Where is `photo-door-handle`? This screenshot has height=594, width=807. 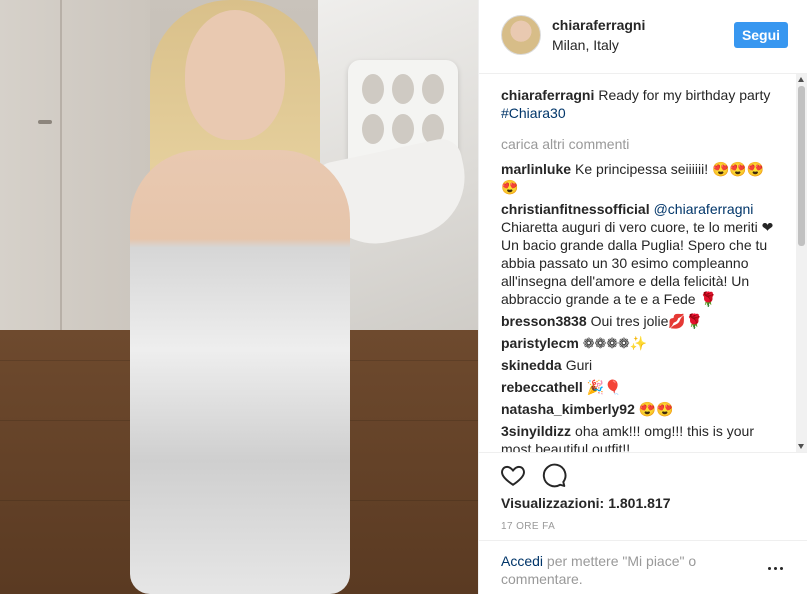
photo-door-handle is located at coordinates (45, 122).